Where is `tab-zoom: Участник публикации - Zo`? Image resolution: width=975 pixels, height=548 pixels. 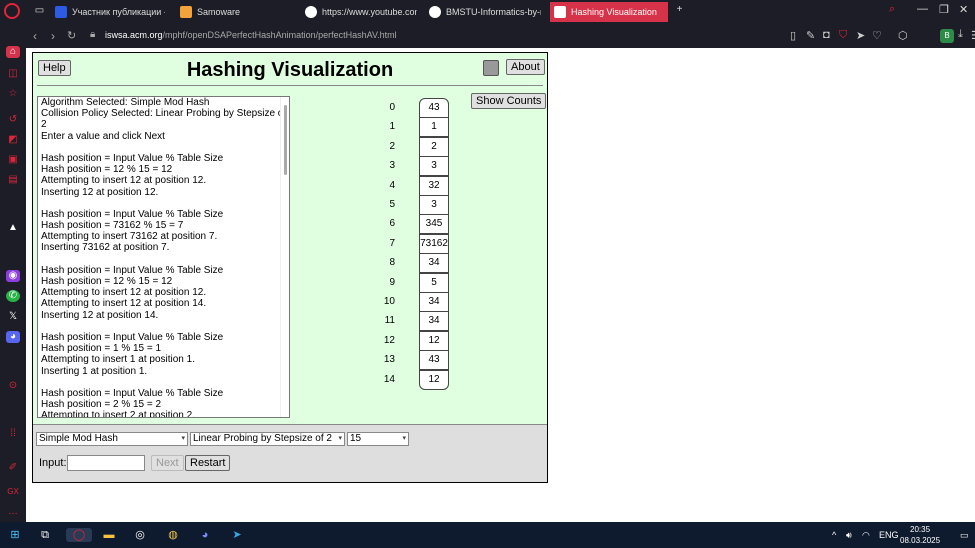 tab-zoom: Участник публикации - Zo is located at coordinates (110, 12).